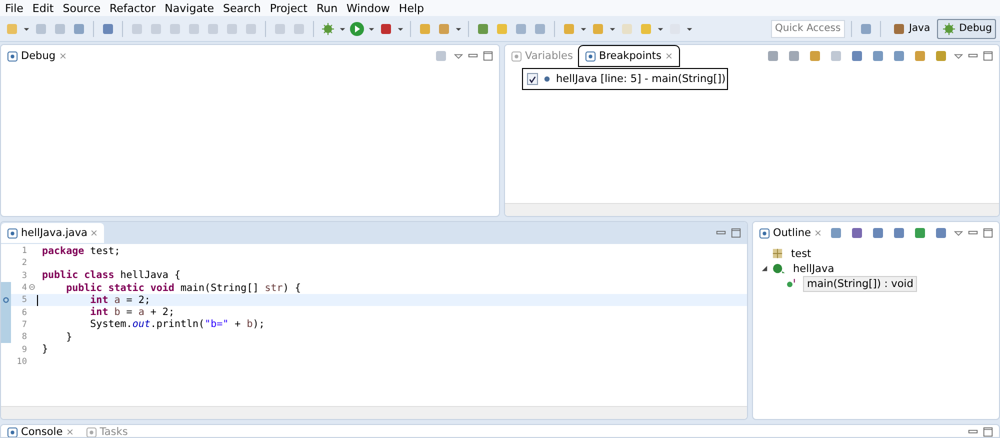 The image size is (1000, 438). I want to click on line-number: 9, so click(24, 349).